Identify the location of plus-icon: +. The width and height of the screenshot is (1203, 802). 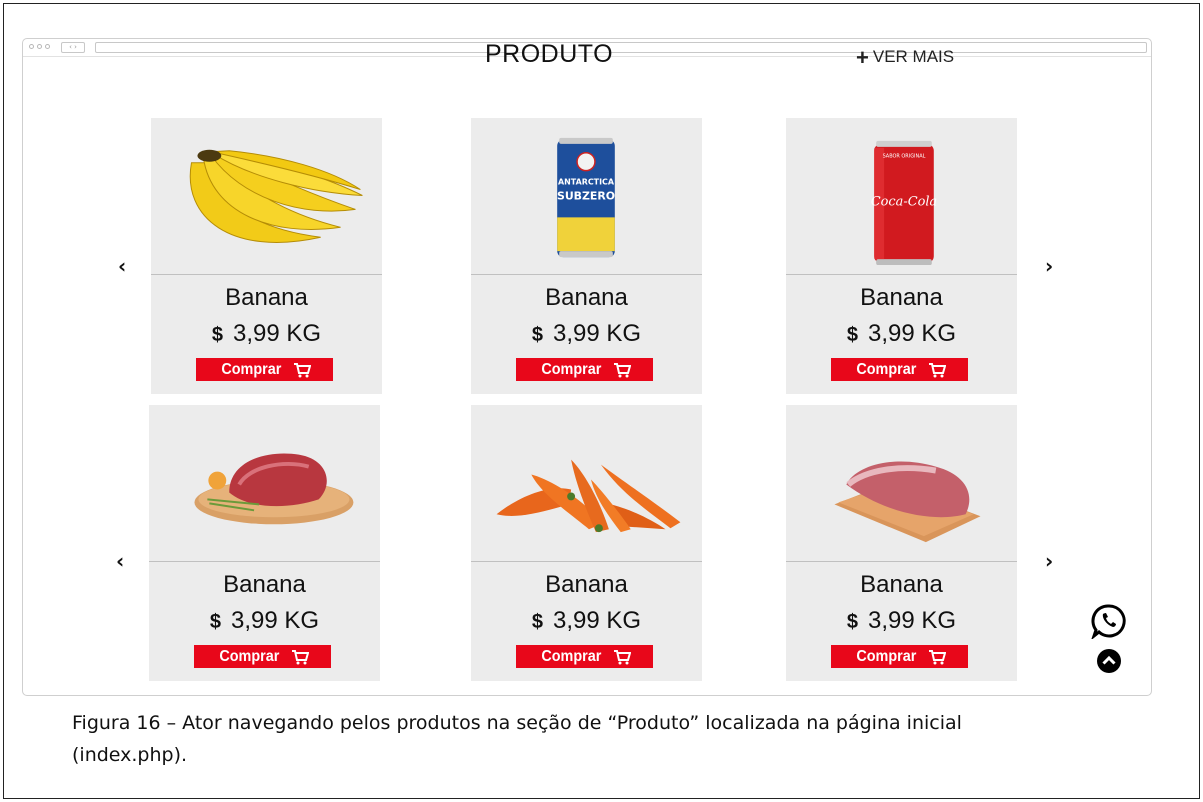
(862, 57).